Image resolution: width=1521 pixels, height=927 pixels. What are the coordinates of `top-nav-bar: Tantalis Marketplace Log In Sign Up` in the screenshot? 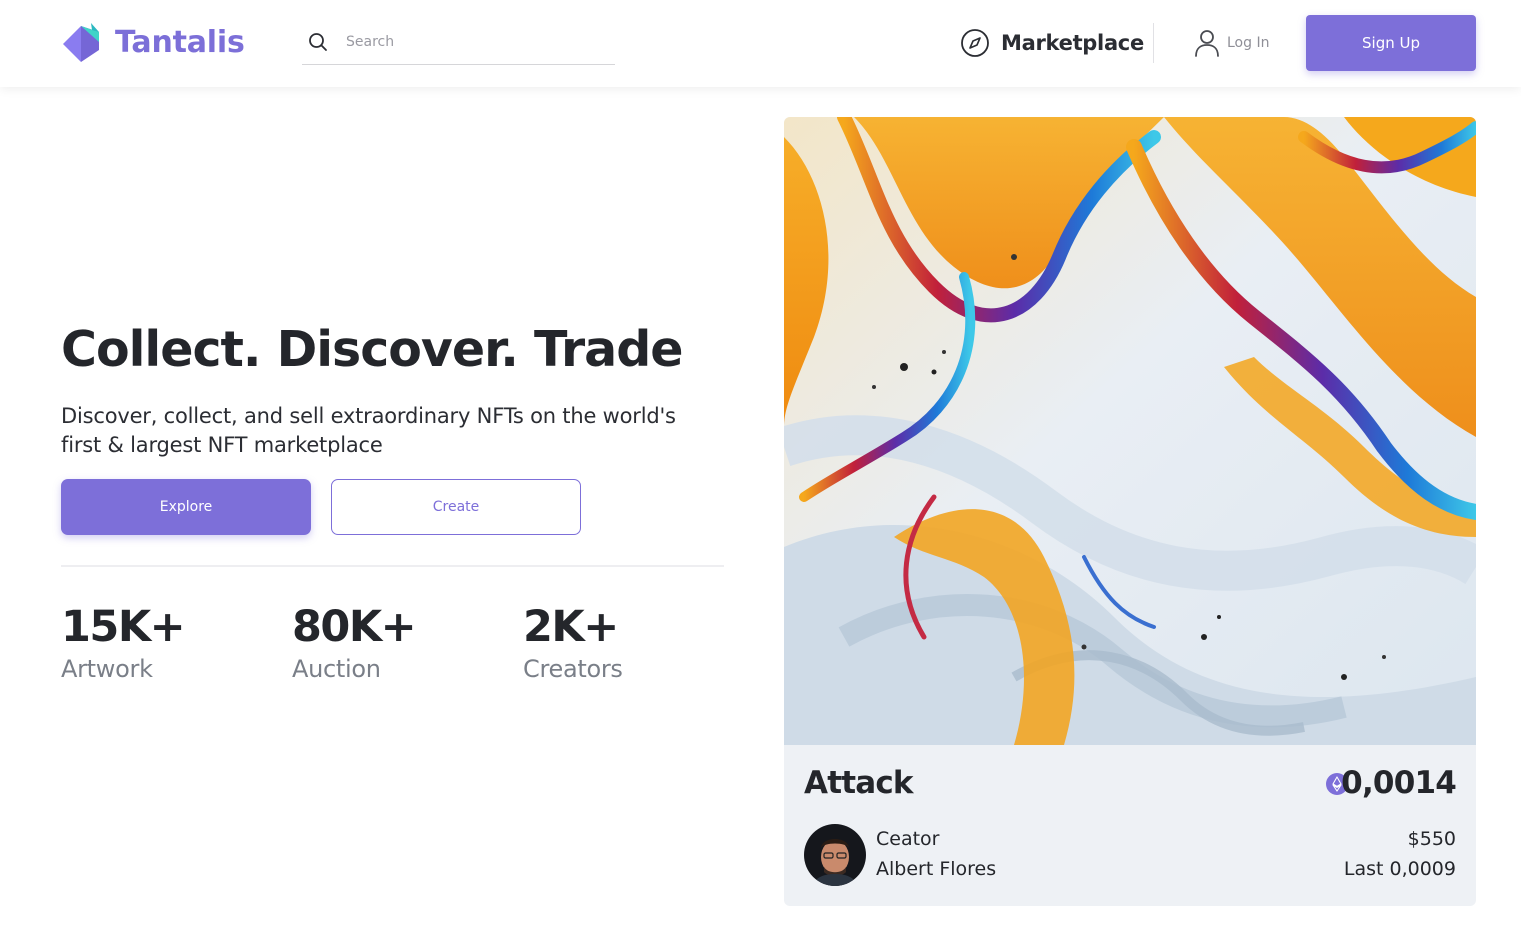 It's located at (760, 43).